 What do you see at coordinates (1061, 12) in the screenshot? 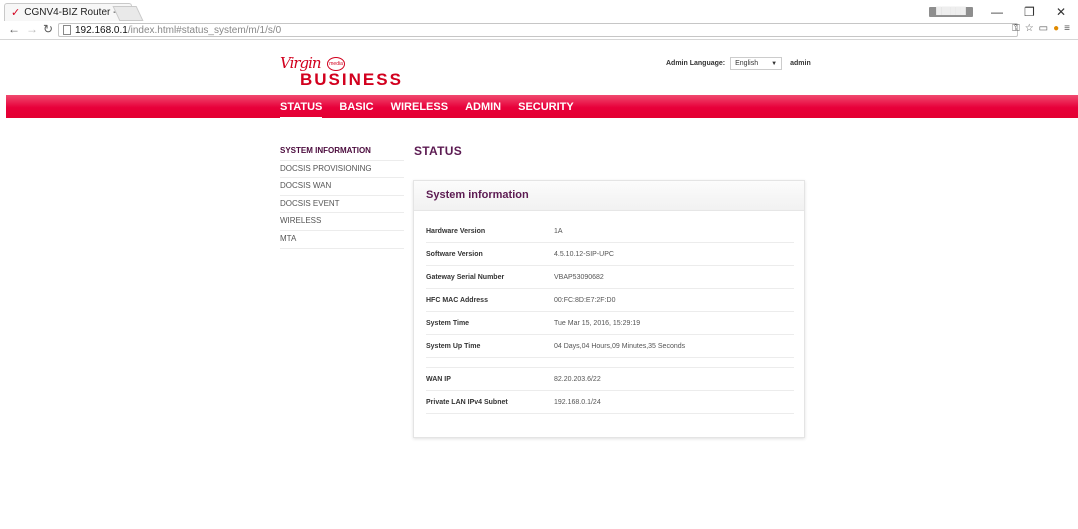
I see `close-window-button: ✕` at bounding box center [1061, 12].